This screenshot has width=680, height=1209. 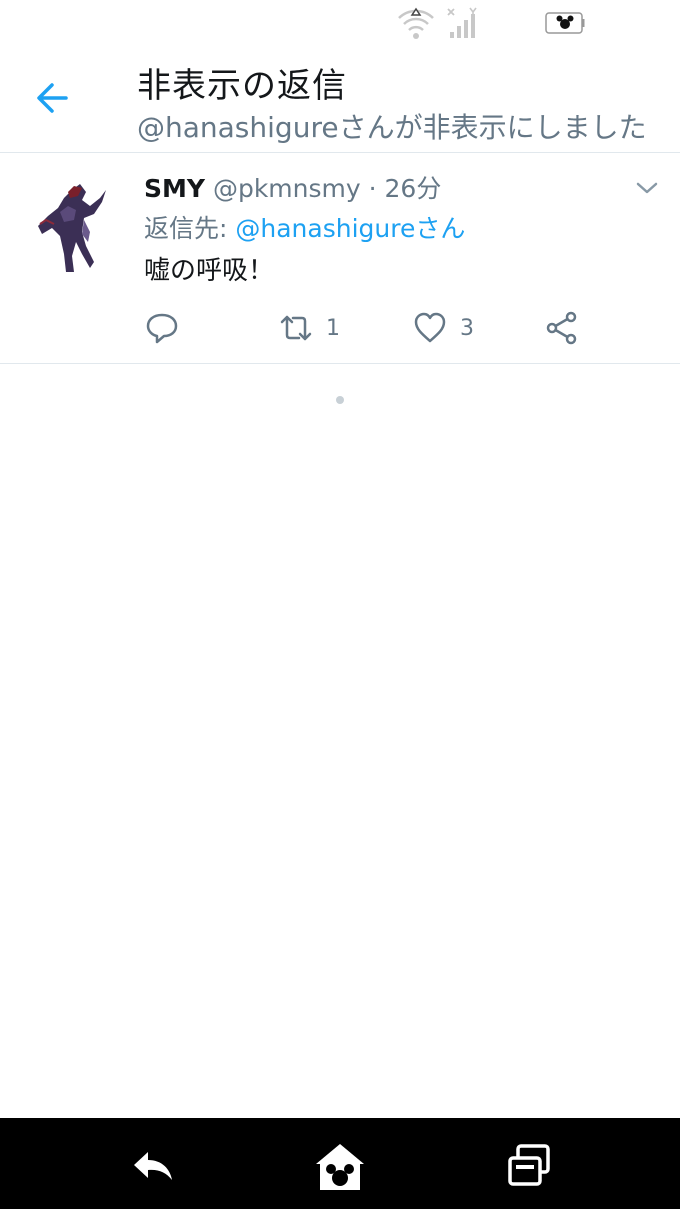 I want to click on retweet-button: 1, so click(x=309, y=328).